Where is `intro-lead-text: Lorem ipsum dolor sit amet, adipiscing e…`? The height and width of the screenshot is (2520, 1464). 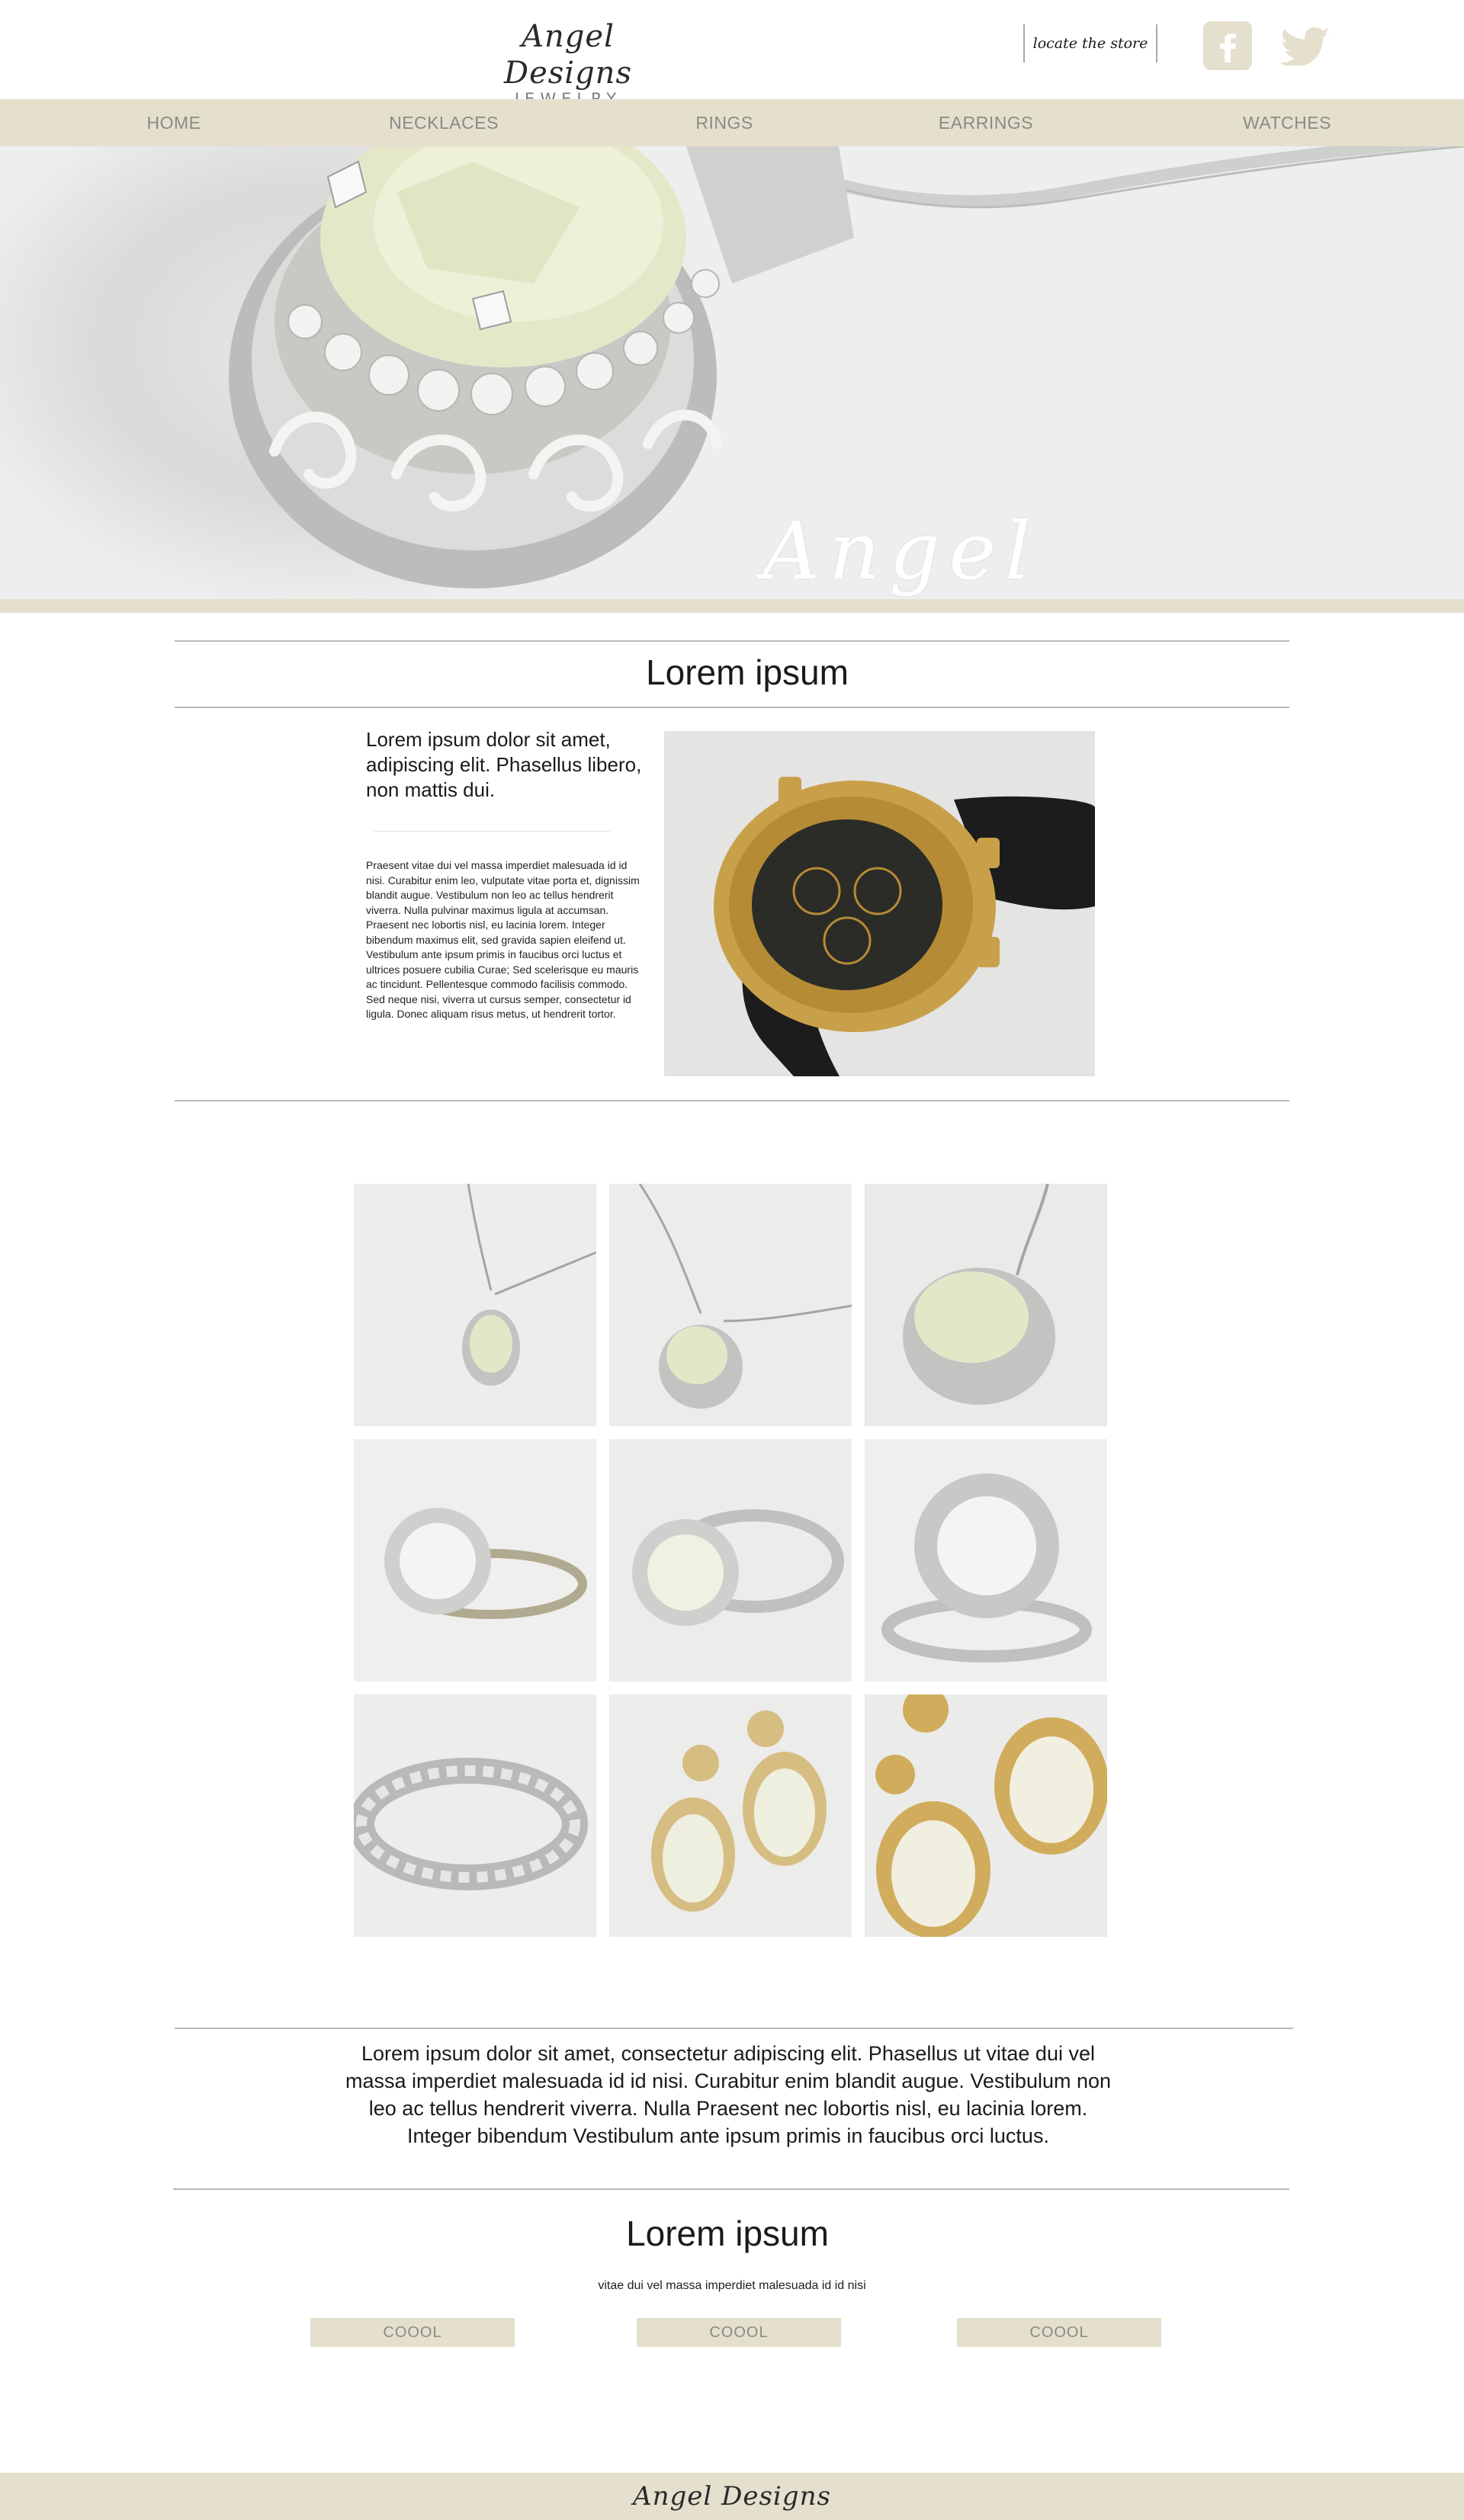
intro-lead-text: Lorem ipsum dolor sit amet, adipiscing e… is located at coordinates (504, 764).